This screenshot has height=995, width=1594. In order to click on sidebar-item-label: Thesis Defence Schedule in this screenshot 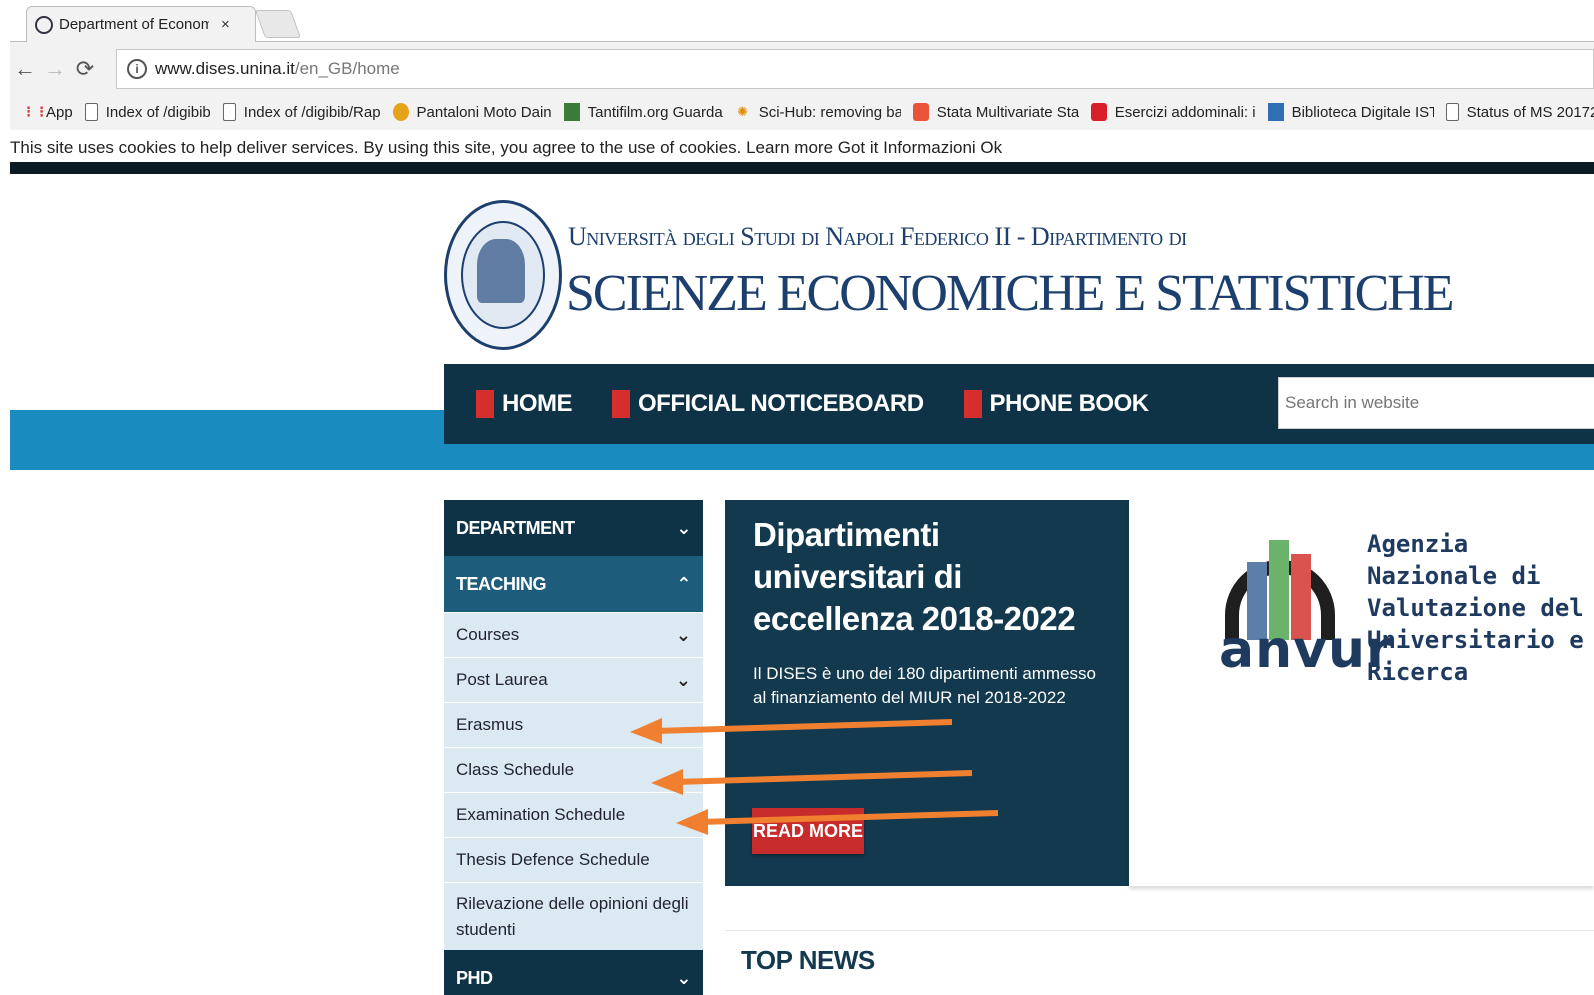, I will do `click(553, 859)`.